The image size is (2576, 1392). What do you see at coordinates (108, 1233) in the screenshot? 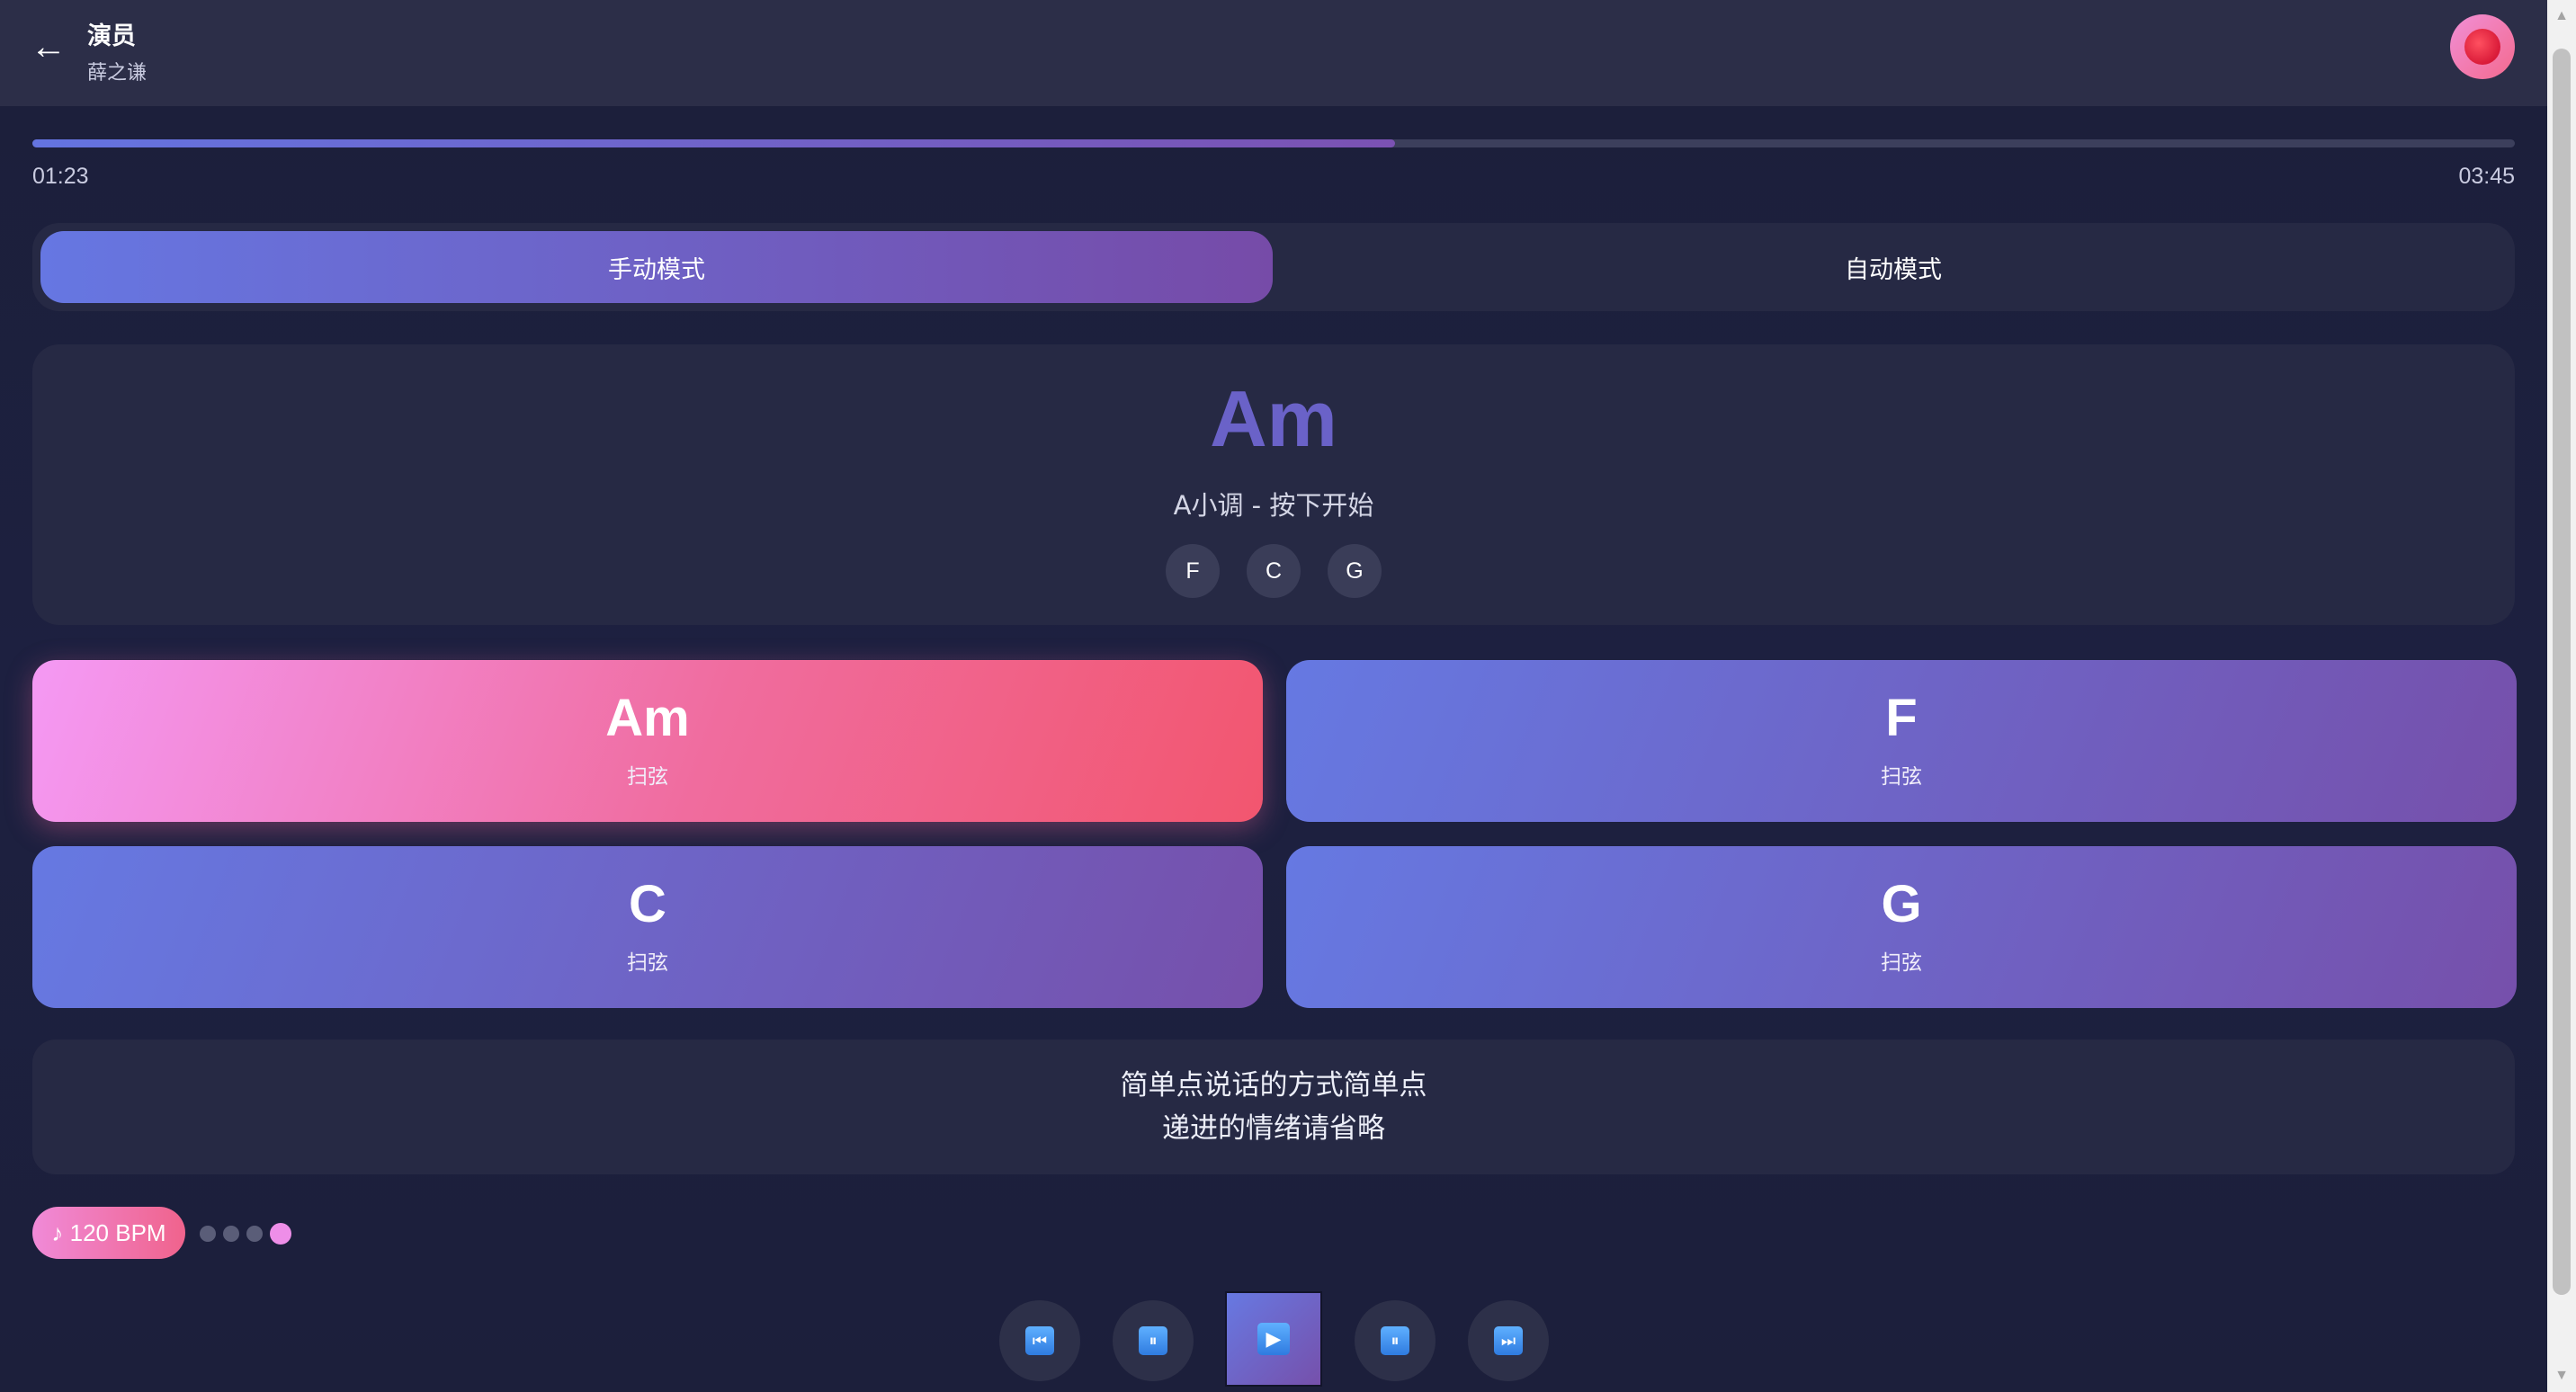
I see `bpm-badge: ♪ 120 BPM` at bounding box center [108, 1233].